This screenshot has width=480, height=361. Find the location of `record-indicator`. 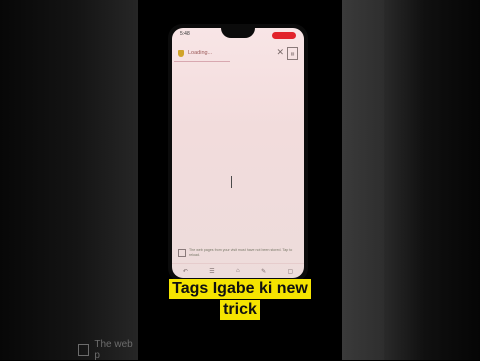

record-indicator is located at coordinates (284, 35).